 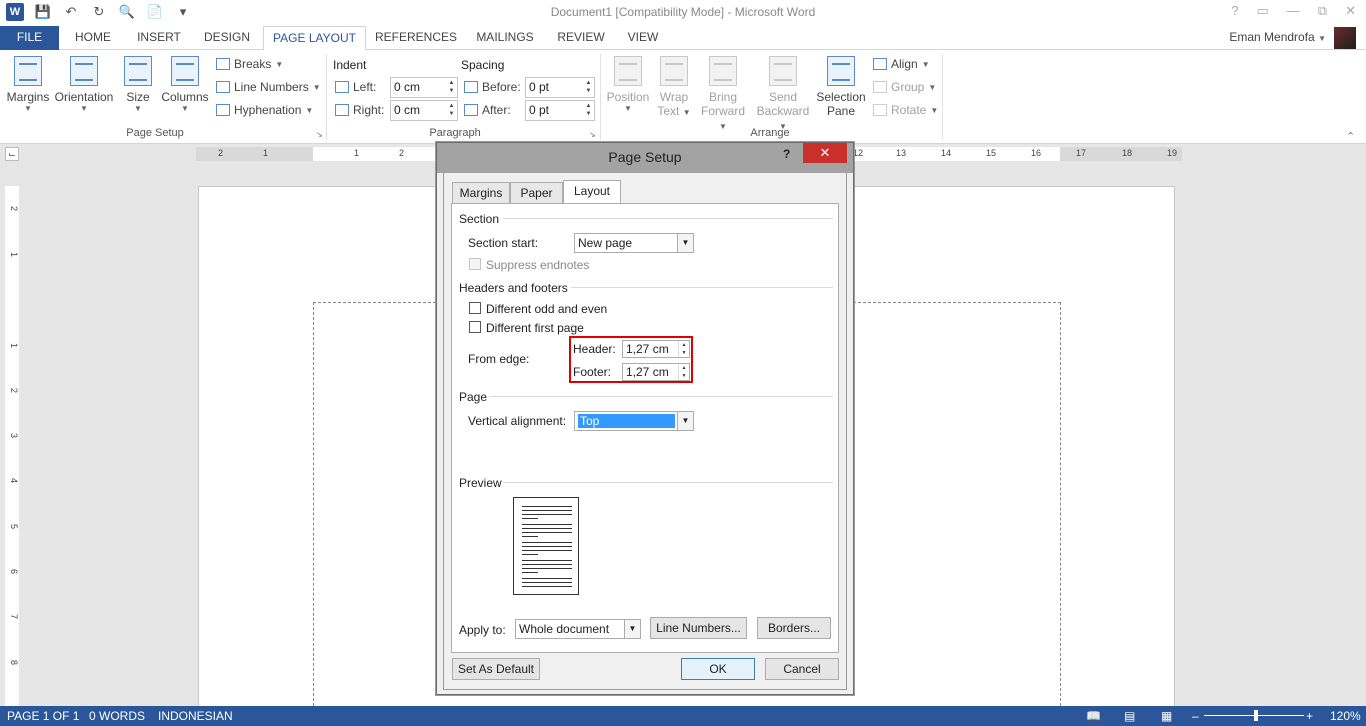 I want to click on tab-insert: INSERT, so click(x=159, y=38).